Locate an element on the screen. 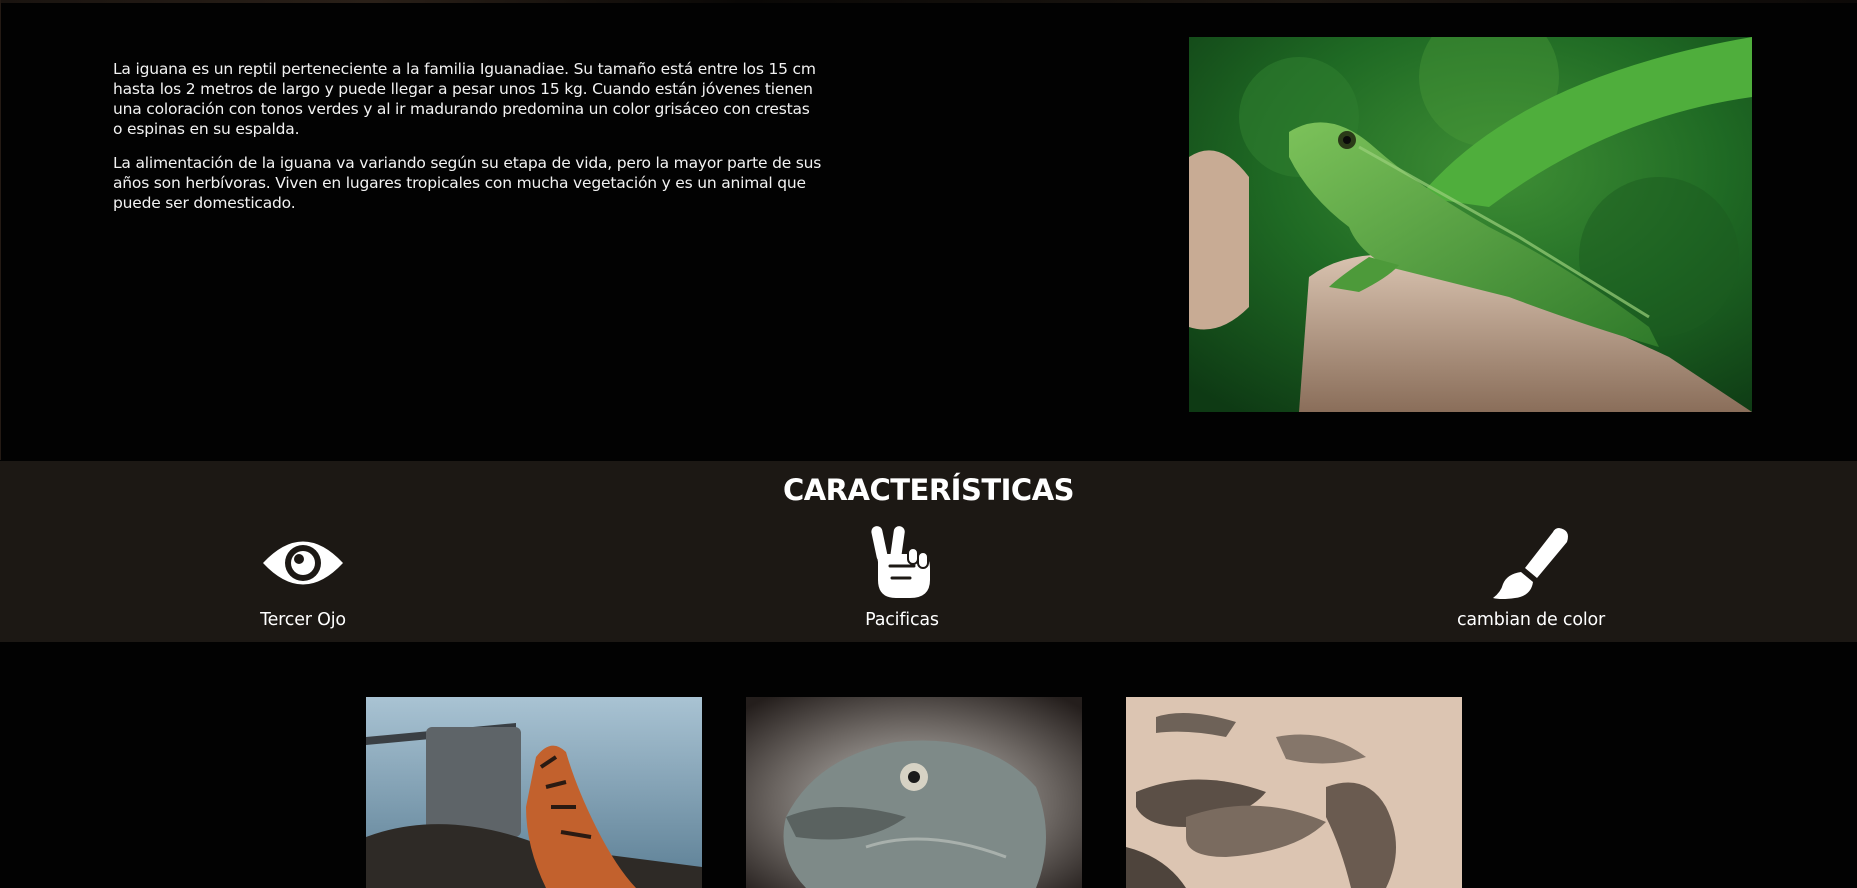 The image size is (1857, 888). feature-peaceful: Pacificas is located at coordinates (902, 578).